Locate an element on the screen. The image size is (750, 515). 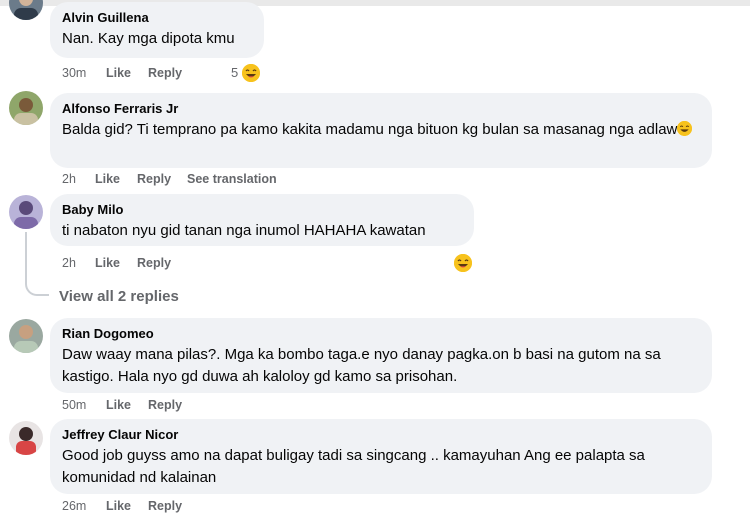
thread-connector is located at coordinates (37, 283).